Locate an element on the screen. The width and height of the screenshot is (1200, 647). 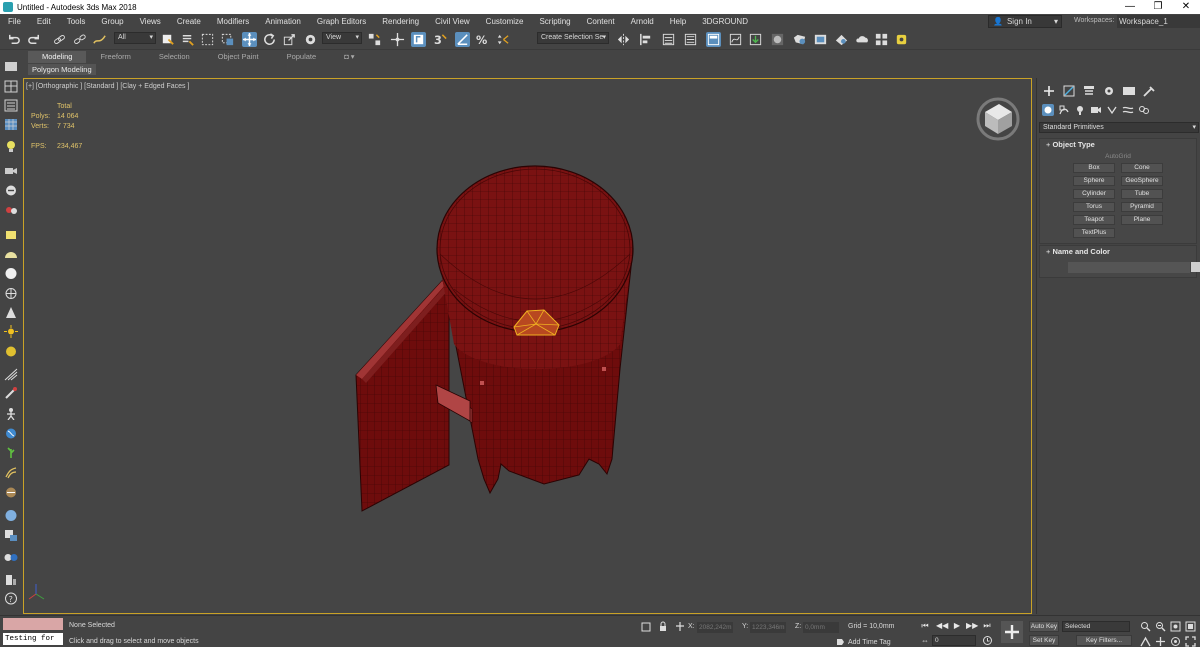
cone-button: Cone is located at coordinates (1142, 168).